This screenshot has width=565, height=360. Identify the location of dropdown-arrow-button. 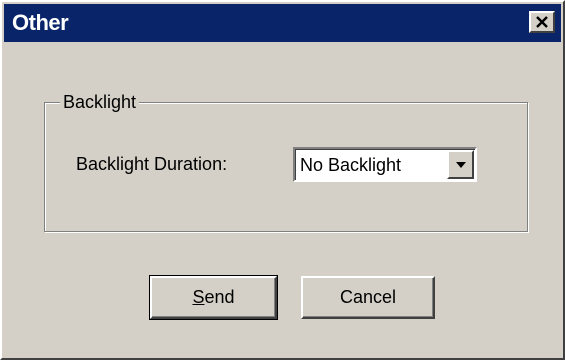
(460, 164).